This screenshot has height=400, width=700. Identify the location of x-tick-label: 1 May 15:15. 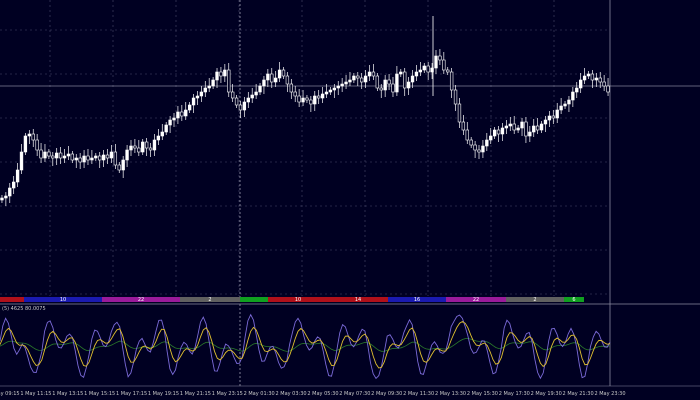
(99, 394).